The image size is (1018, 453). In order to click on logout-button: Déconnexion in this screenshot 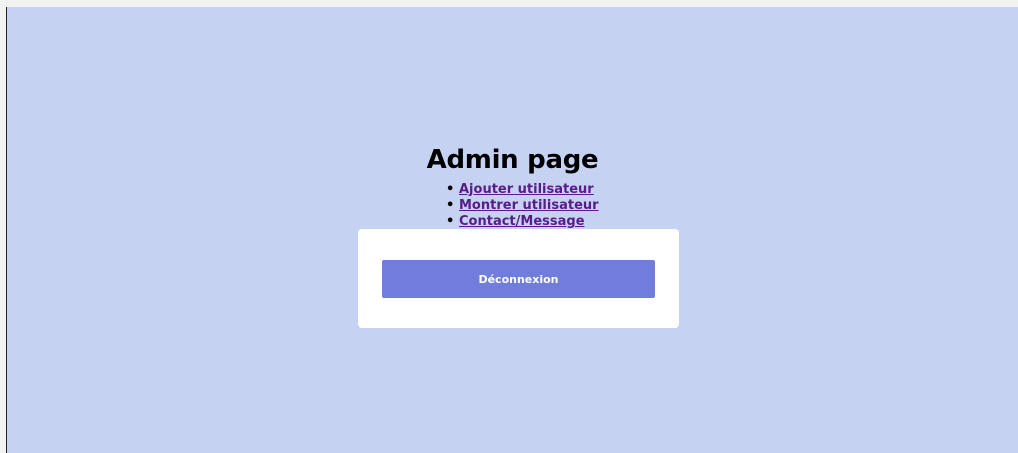, I will do `click(518, 279)`.